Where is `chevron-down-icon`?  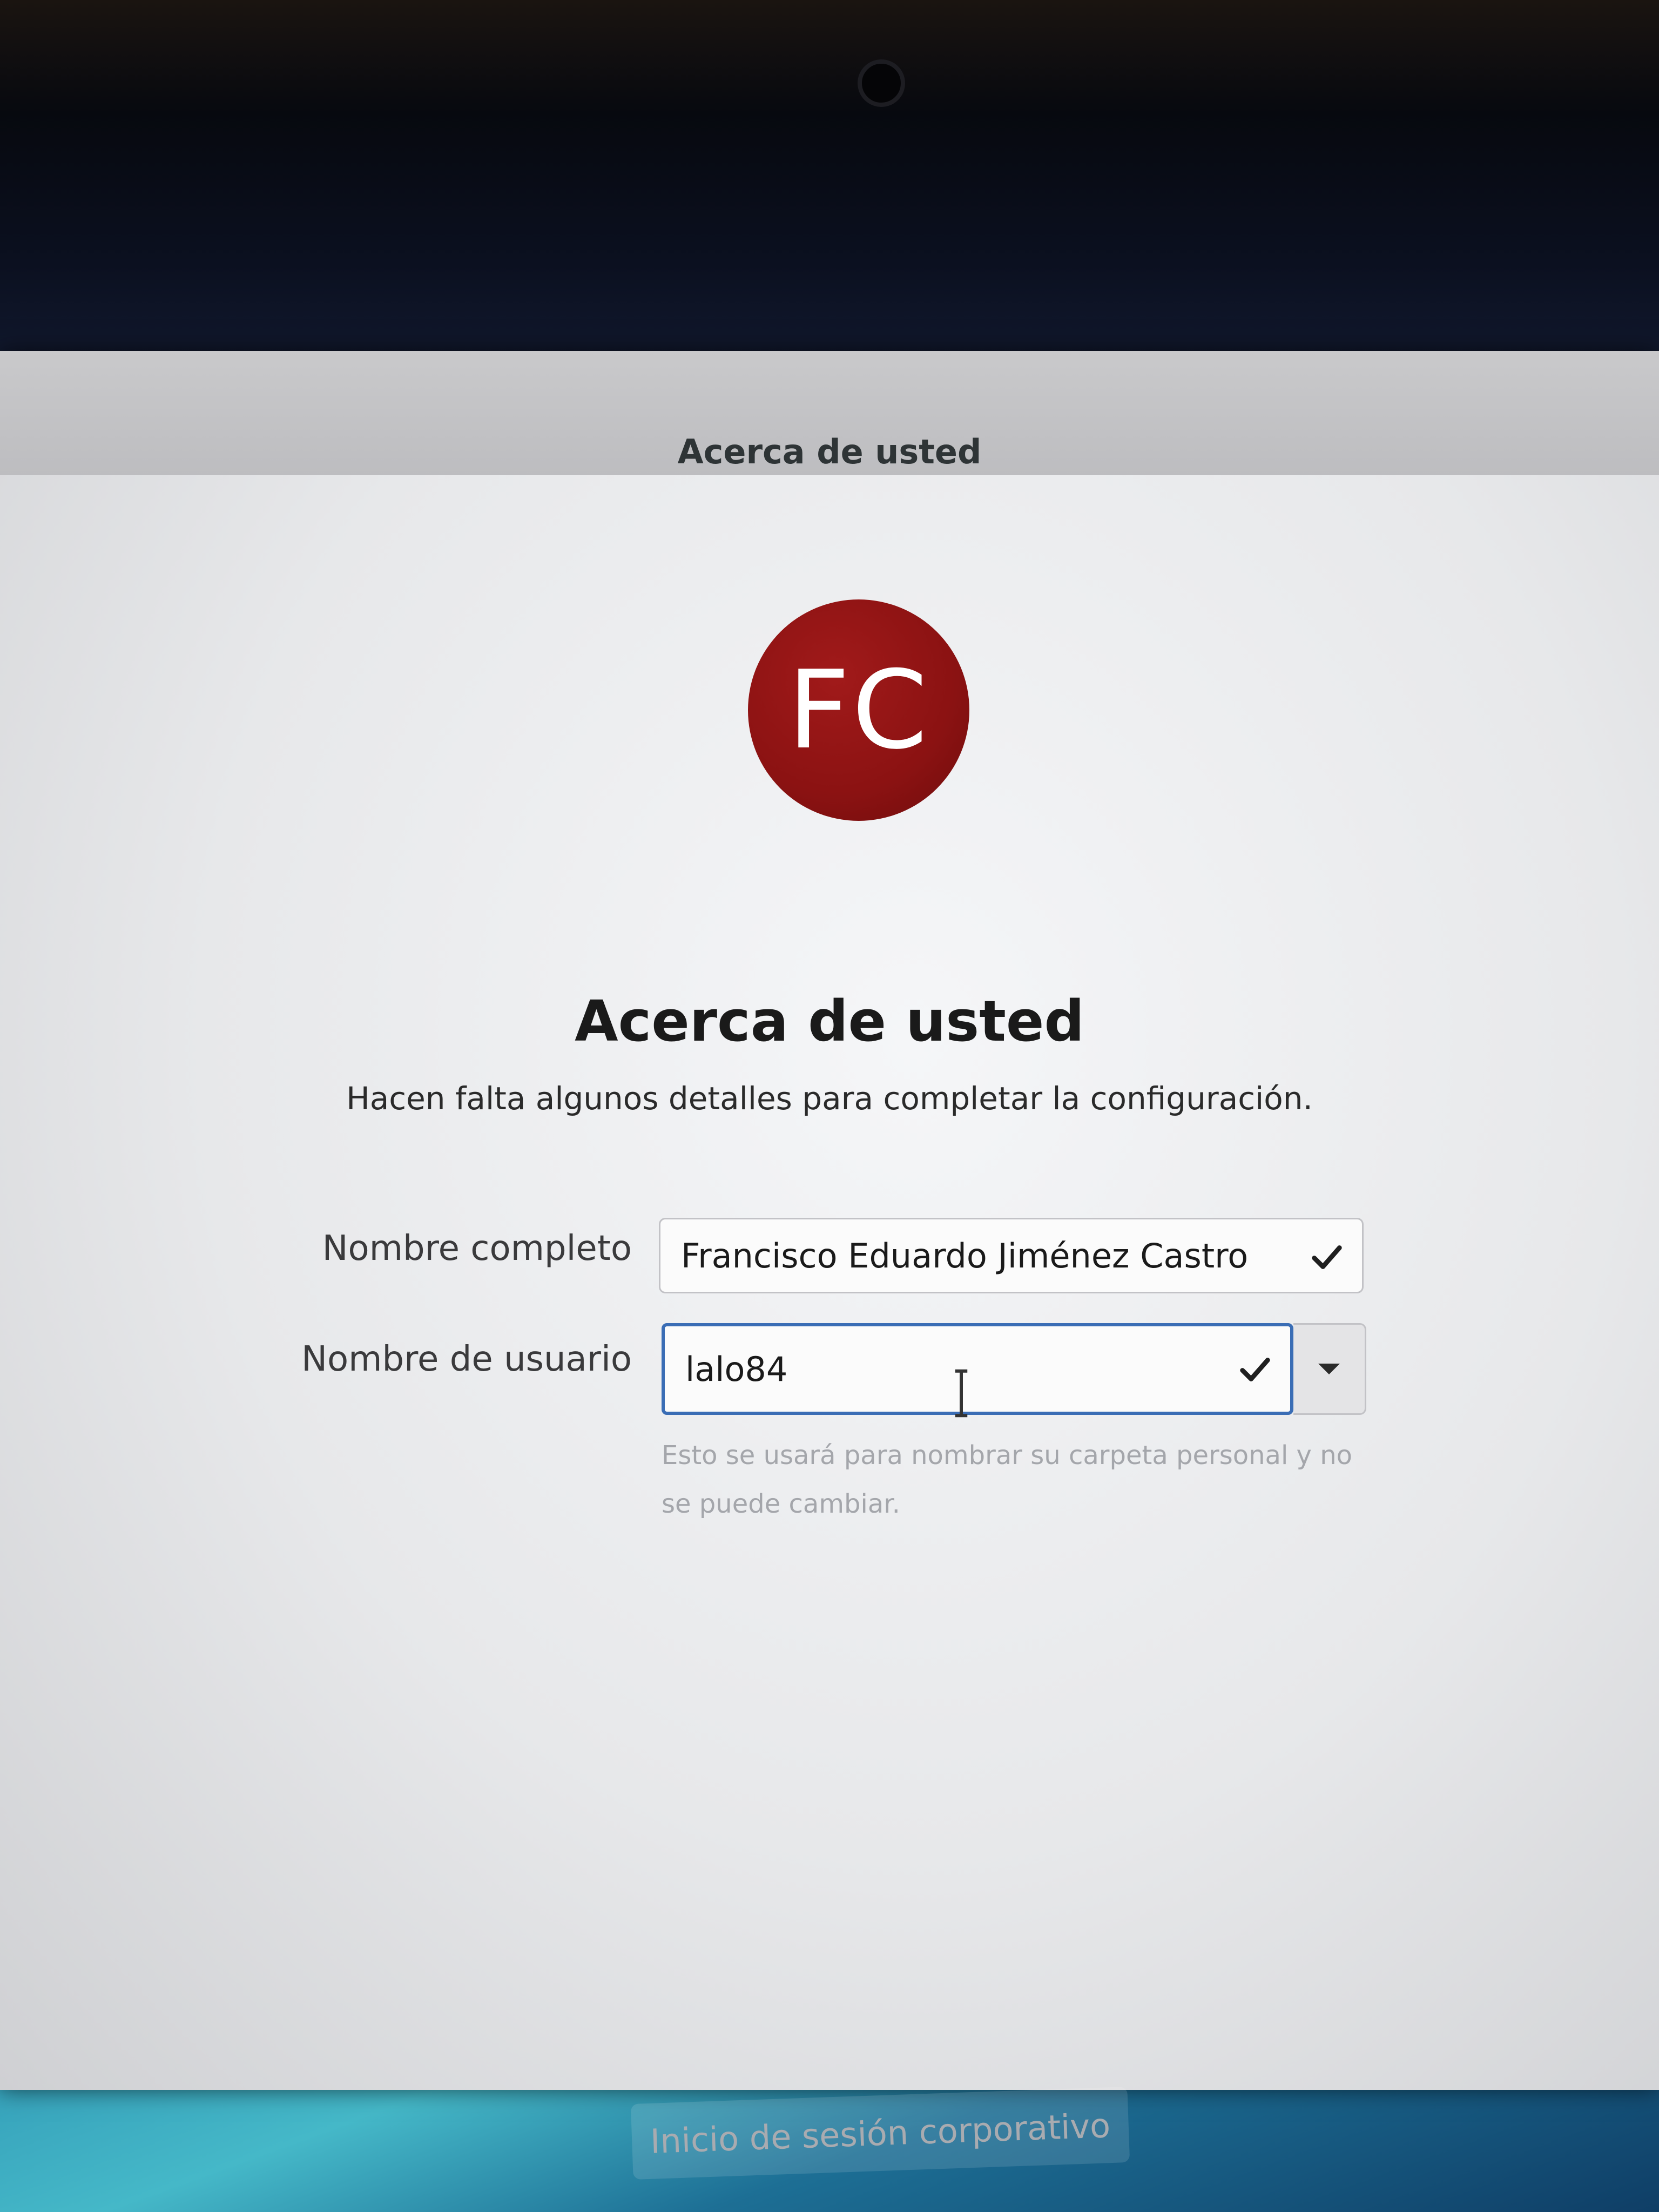 chevron-down-icon is located at coordinates (1329, 1369).